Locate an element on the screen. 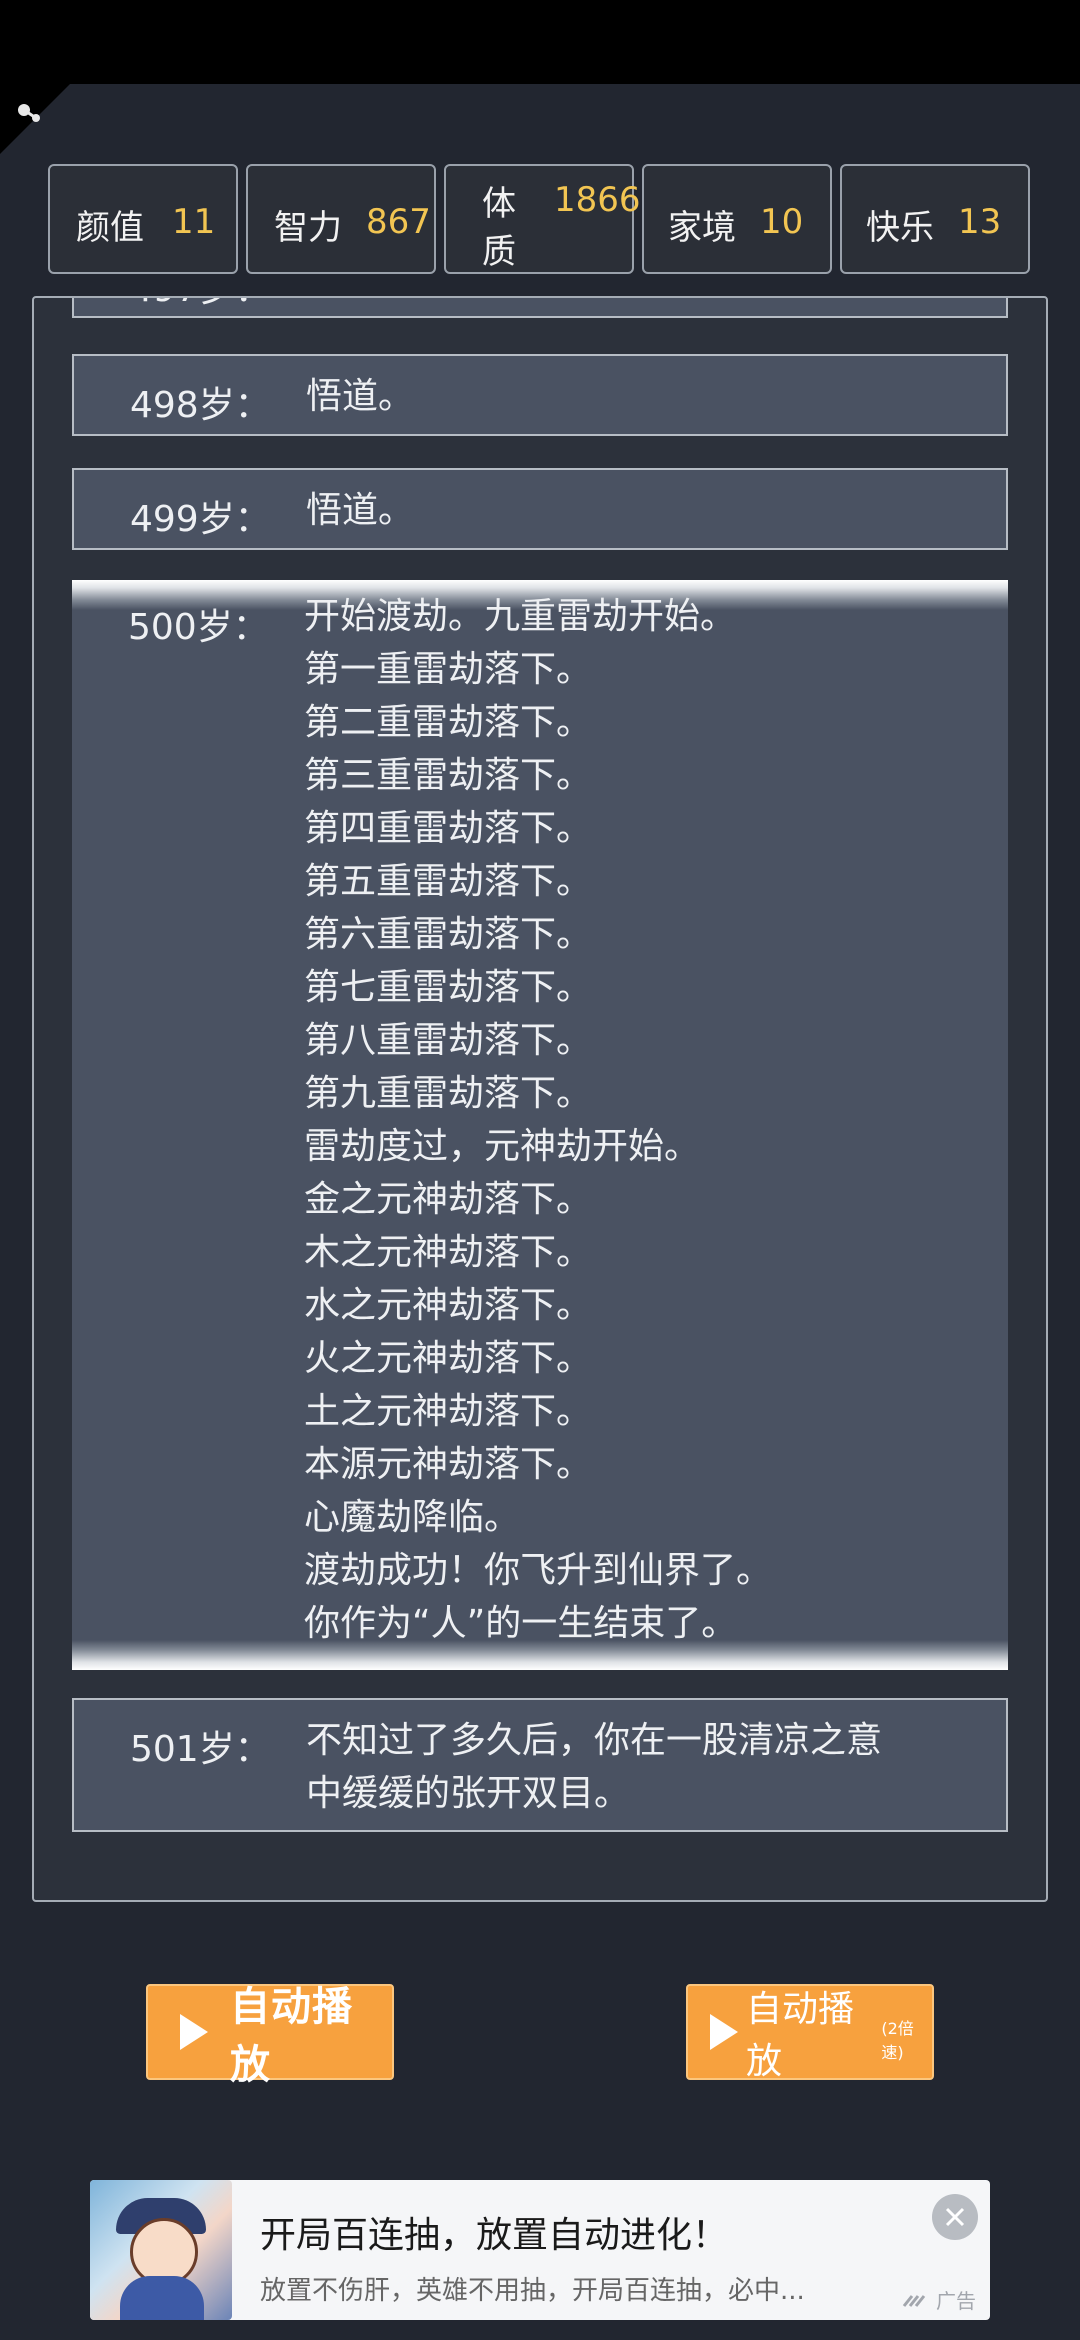 Image resolution: width=1080 pixels, height=2340 pixels. stat-value: 10 is located at coordinates (782, 222).